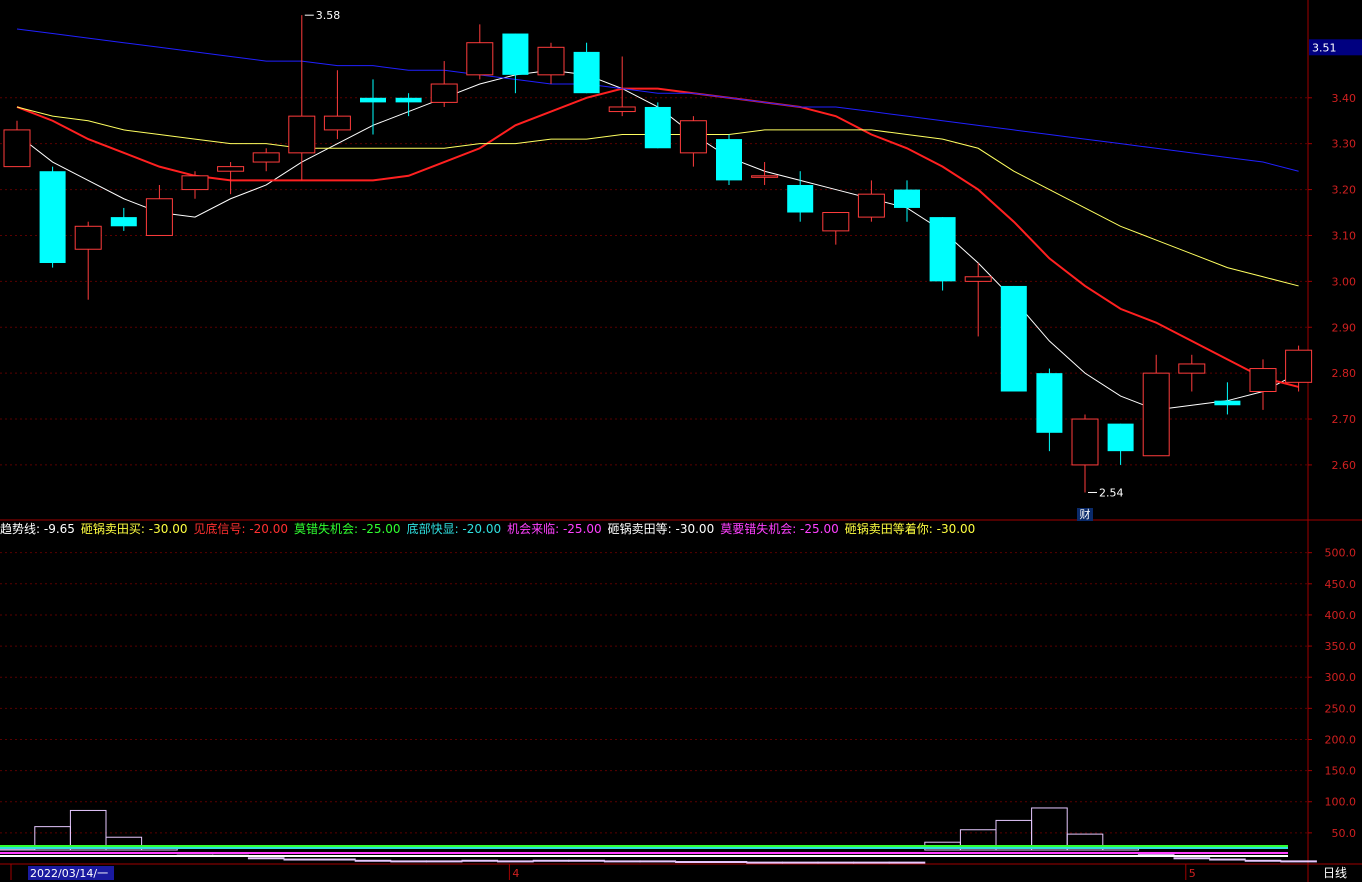 The width and height of the screenshot is (1362, 882). What do you see at coordinates (1344, 281) in the screenshot?
I see `price-tick-label: 3.00` at bounding box center [1344, 281].